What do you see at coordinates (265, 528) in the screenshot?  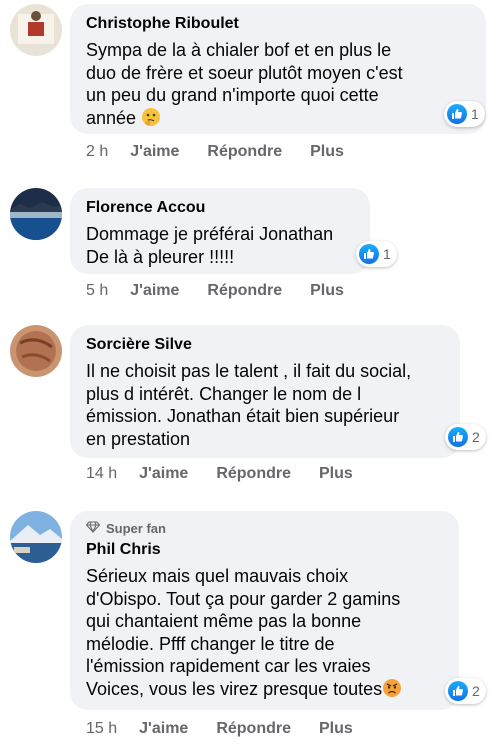 I see `super-fan-badge: Super fan` at bounding box center [265, 528].